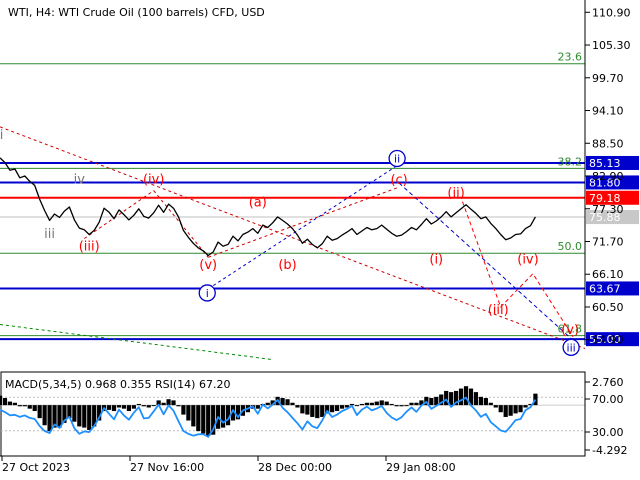  What do you see at coordinates (287, 265) in the screenshot?
I see `wave-label: (b)` at bounding box center [287, 265].